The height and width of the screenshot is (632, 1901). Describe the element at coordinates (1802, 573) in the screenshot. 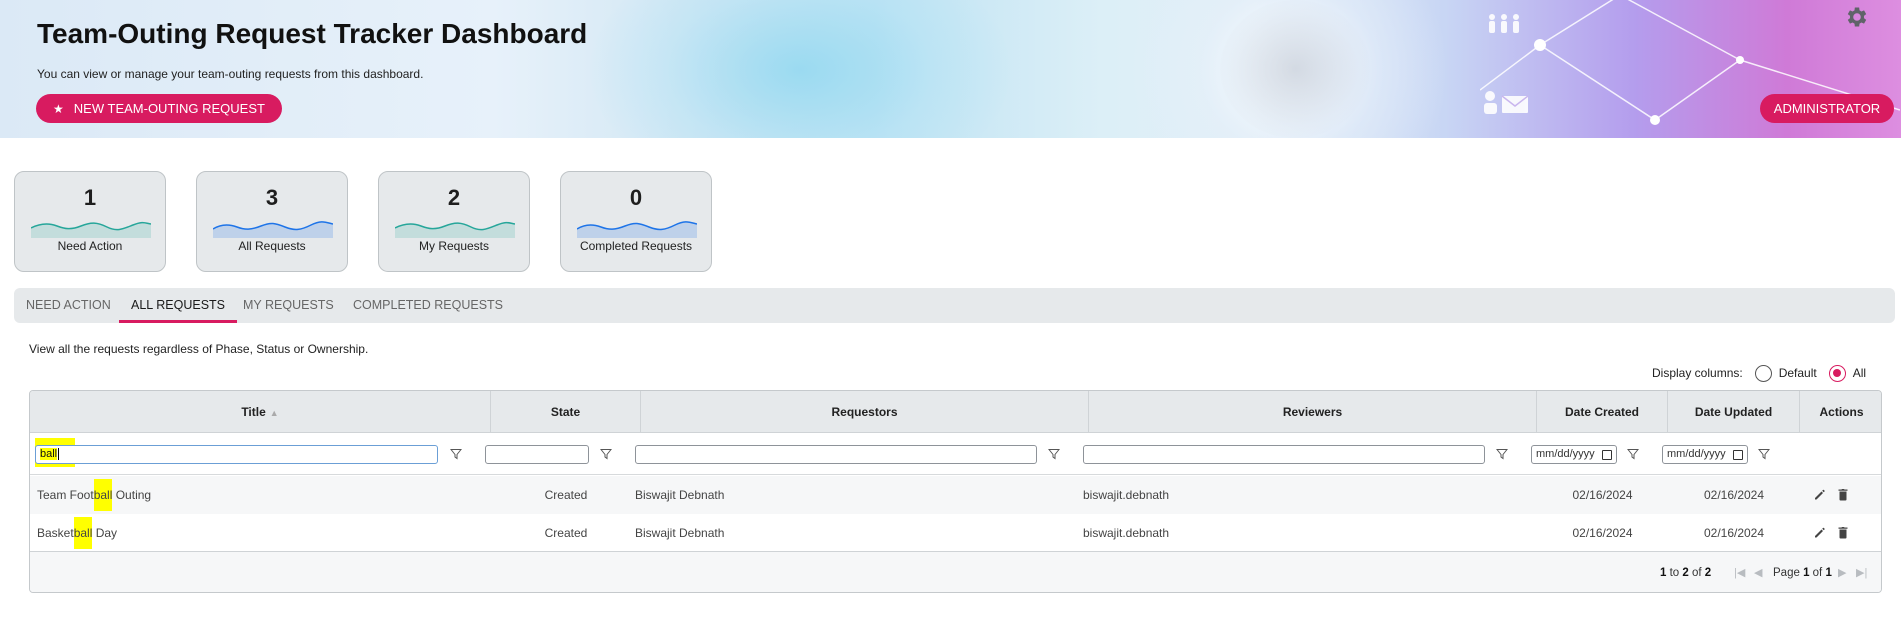

I see `page-indicator: Page 1 of 1` at that location.